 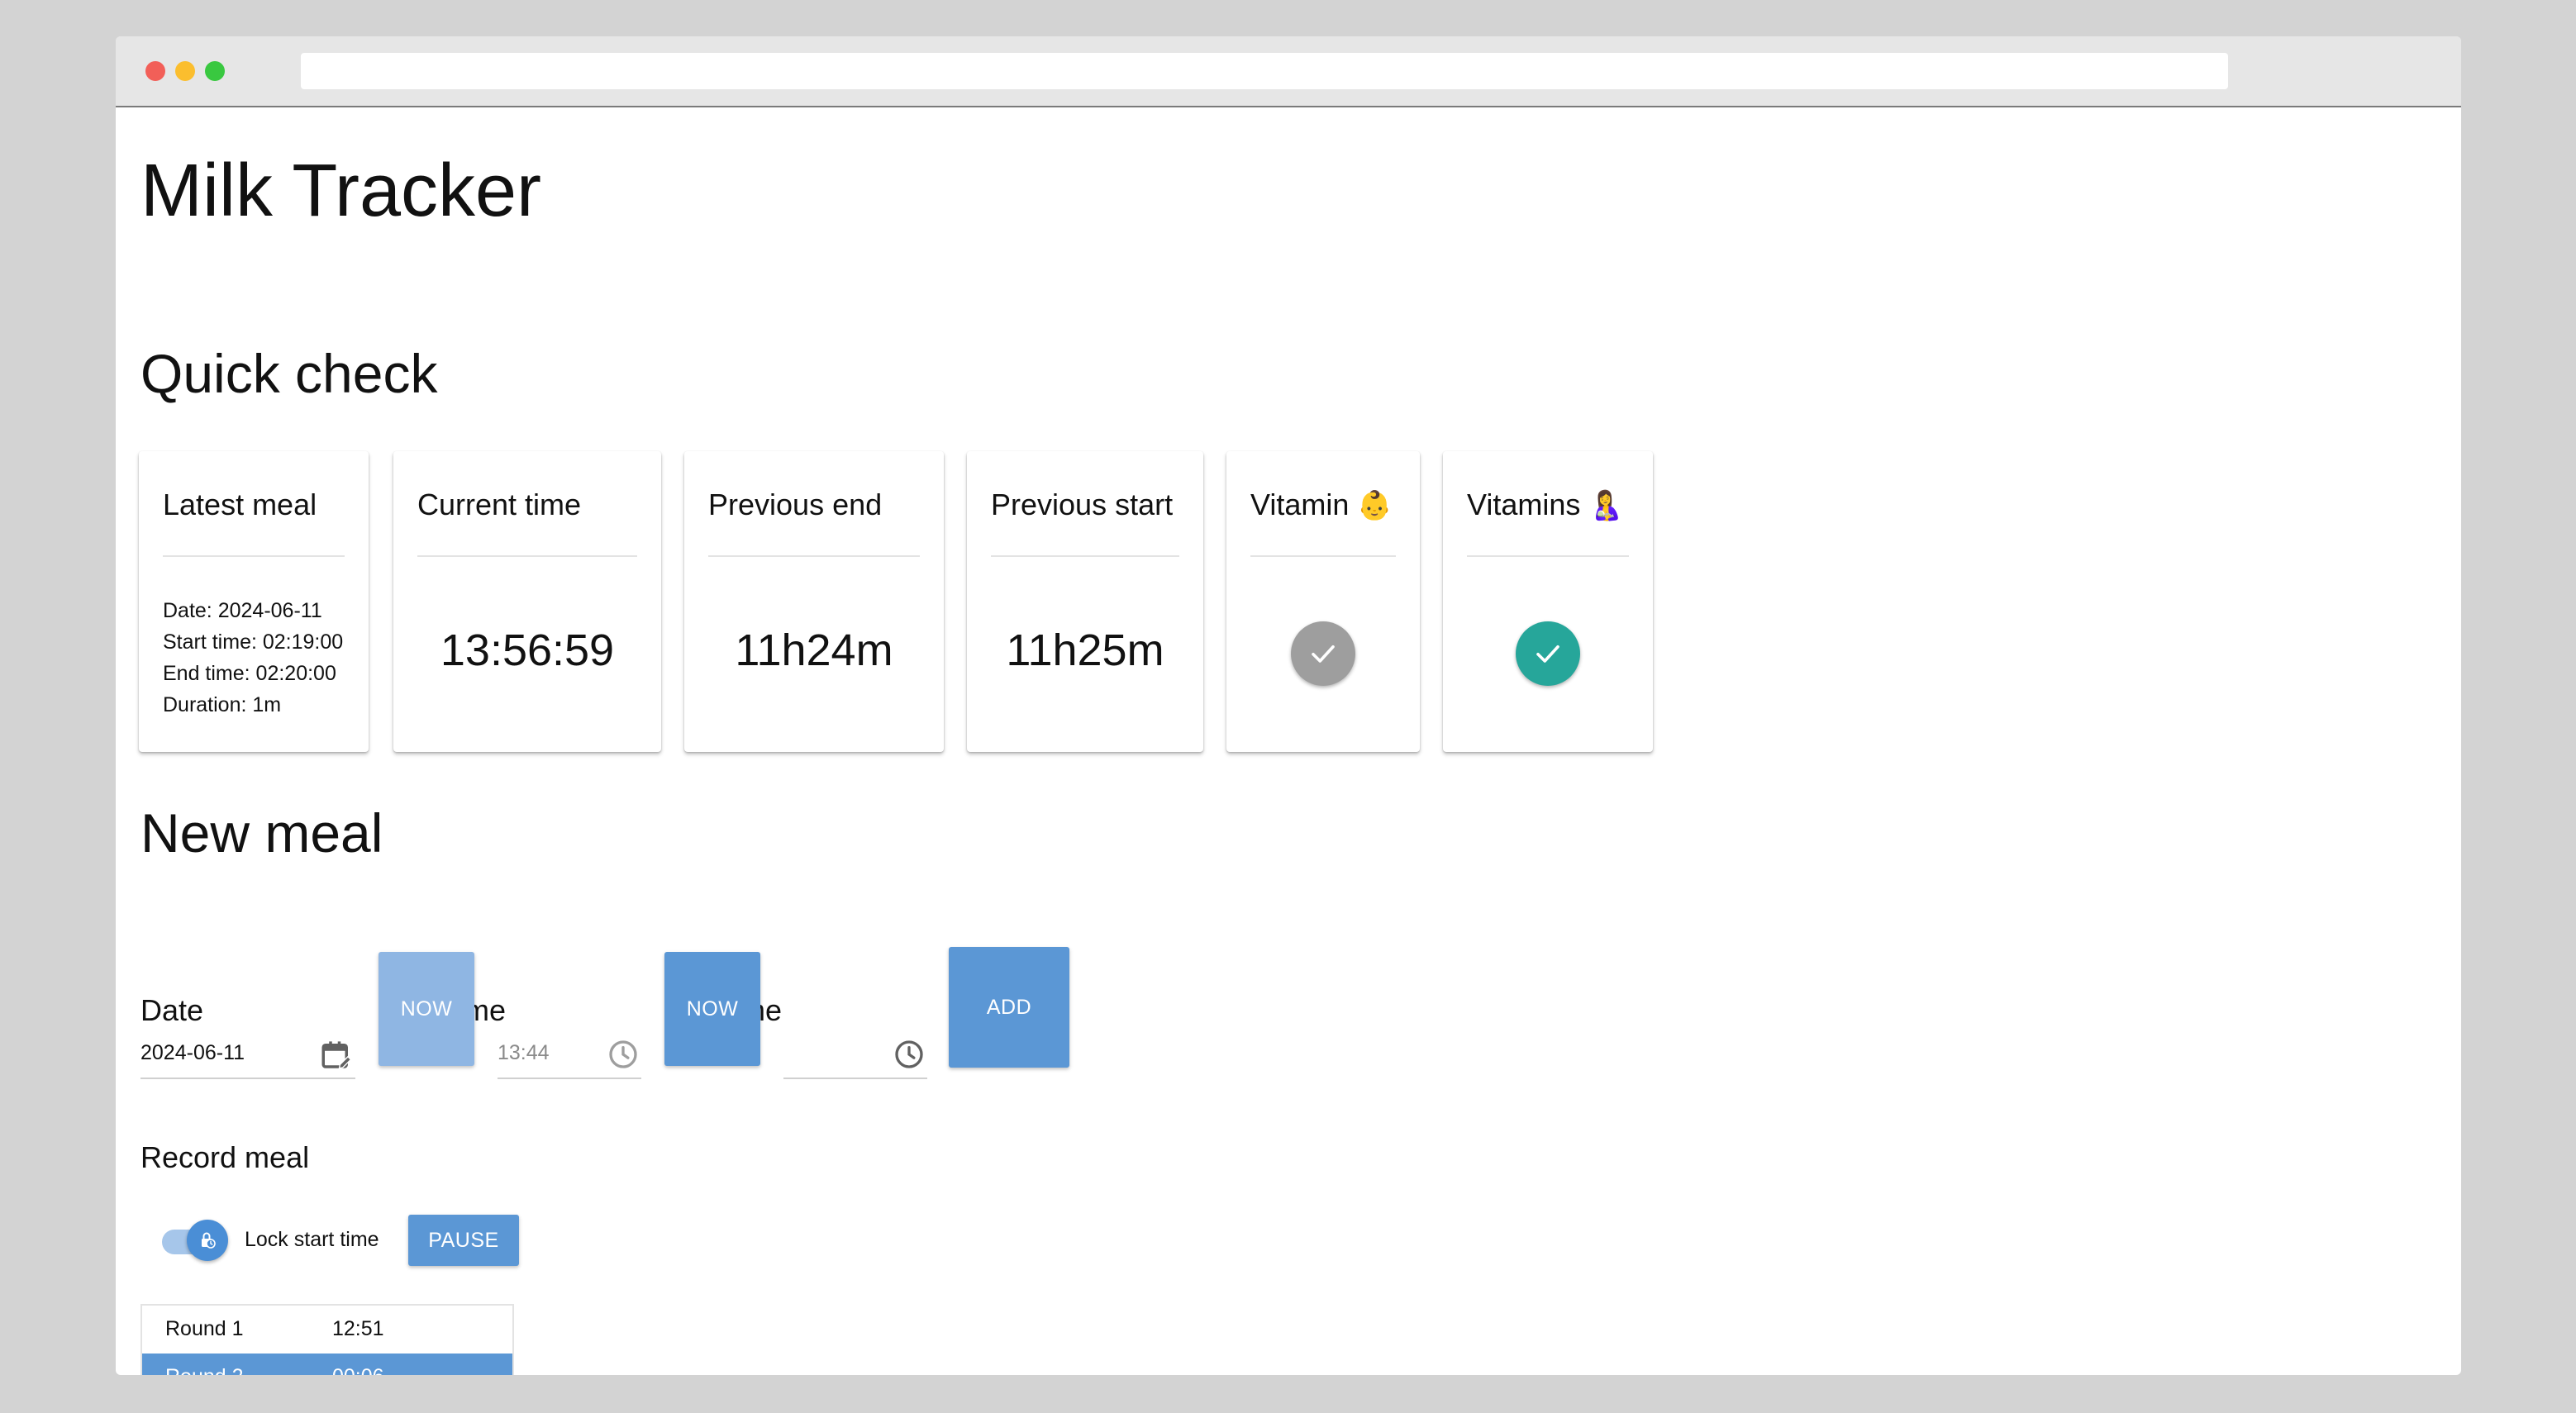 What do you see at coordinates (225, 1157) in the screenshot?
I see `record-meal-heading: Record meal` at bounding box center [225, 1157].